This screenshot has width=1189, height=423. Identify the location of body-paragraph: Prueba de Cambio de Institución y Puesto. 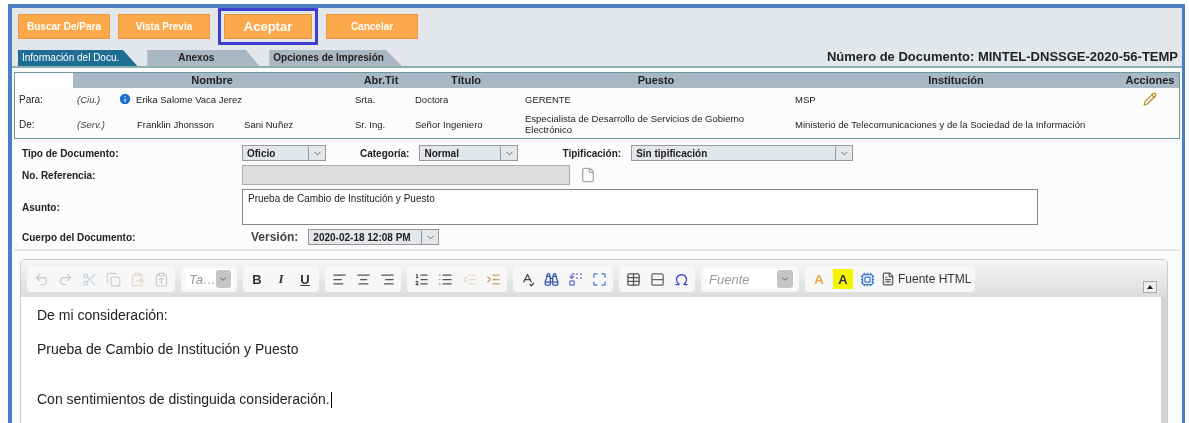
(168, 349).